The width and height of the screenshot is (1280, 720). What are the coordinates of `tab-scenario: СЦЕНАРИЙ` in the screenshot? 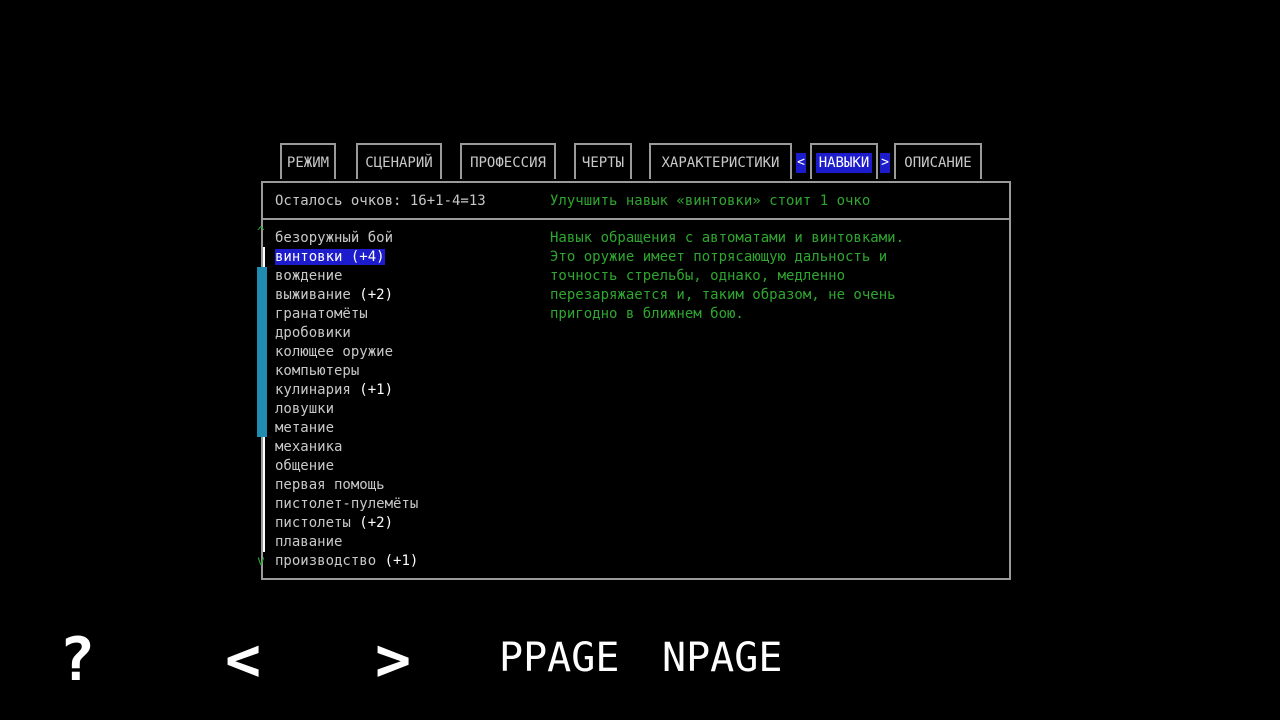 It's located at (399, 161).